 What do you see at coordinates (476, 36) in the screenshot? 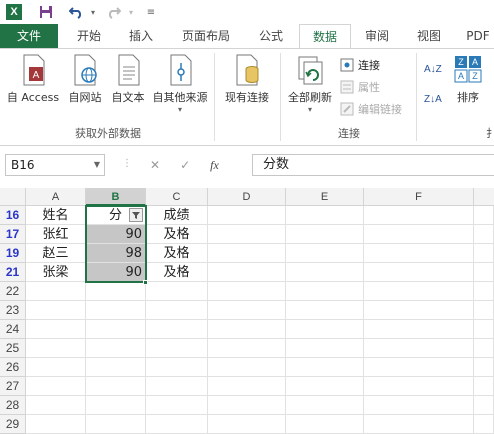
I see `tab-pdf: PDF` at bounding box center [476, 36].